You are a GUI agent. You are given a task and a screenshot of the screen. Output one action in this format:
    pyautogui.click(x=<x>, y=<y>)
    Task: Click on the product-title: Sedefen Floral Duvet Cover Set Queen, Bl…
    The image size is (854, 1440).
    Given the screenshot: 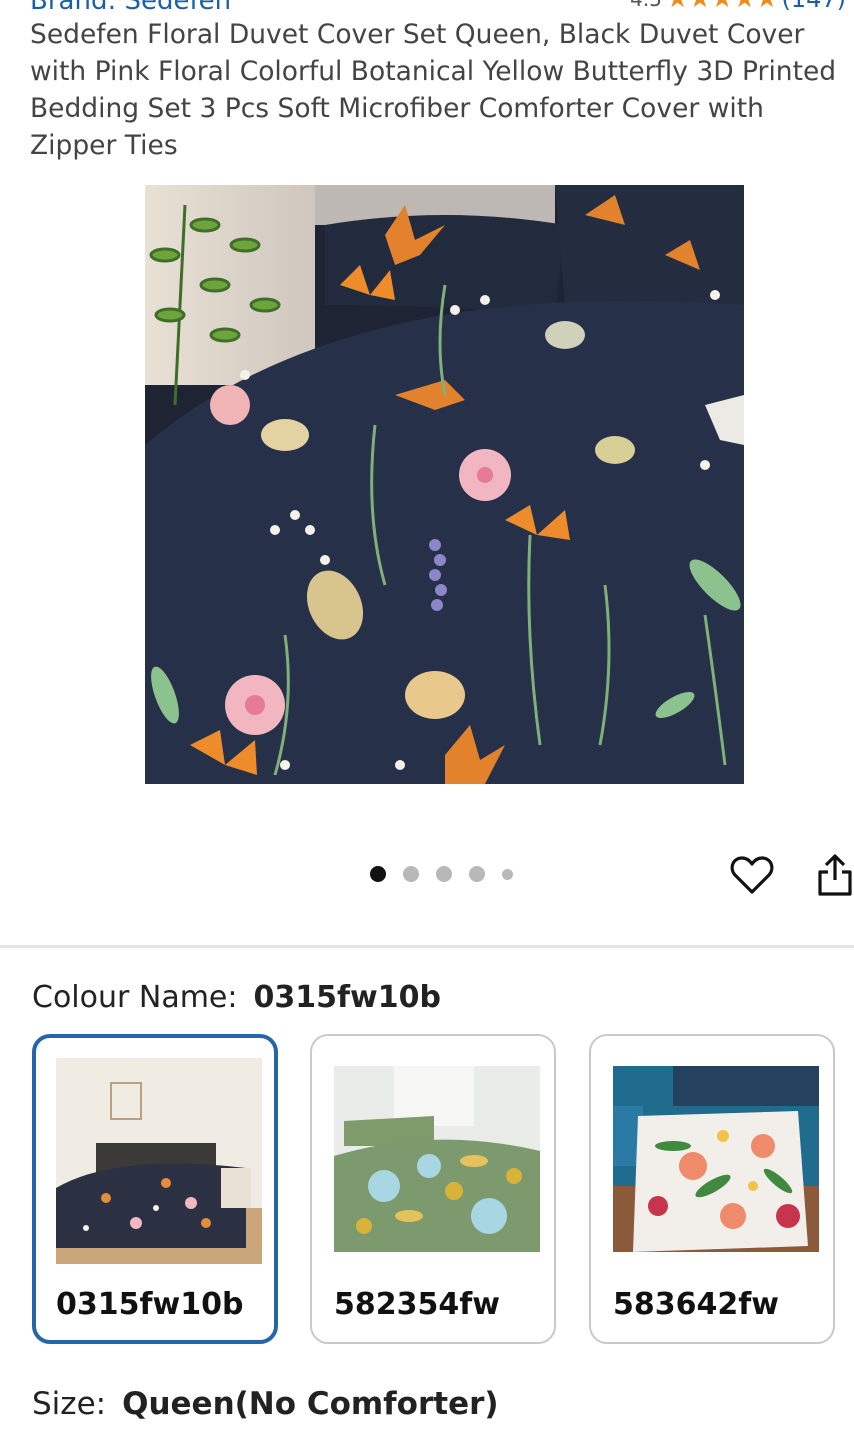 What is the action you would take?
    pyautogui.click(x=433, y=90)
    